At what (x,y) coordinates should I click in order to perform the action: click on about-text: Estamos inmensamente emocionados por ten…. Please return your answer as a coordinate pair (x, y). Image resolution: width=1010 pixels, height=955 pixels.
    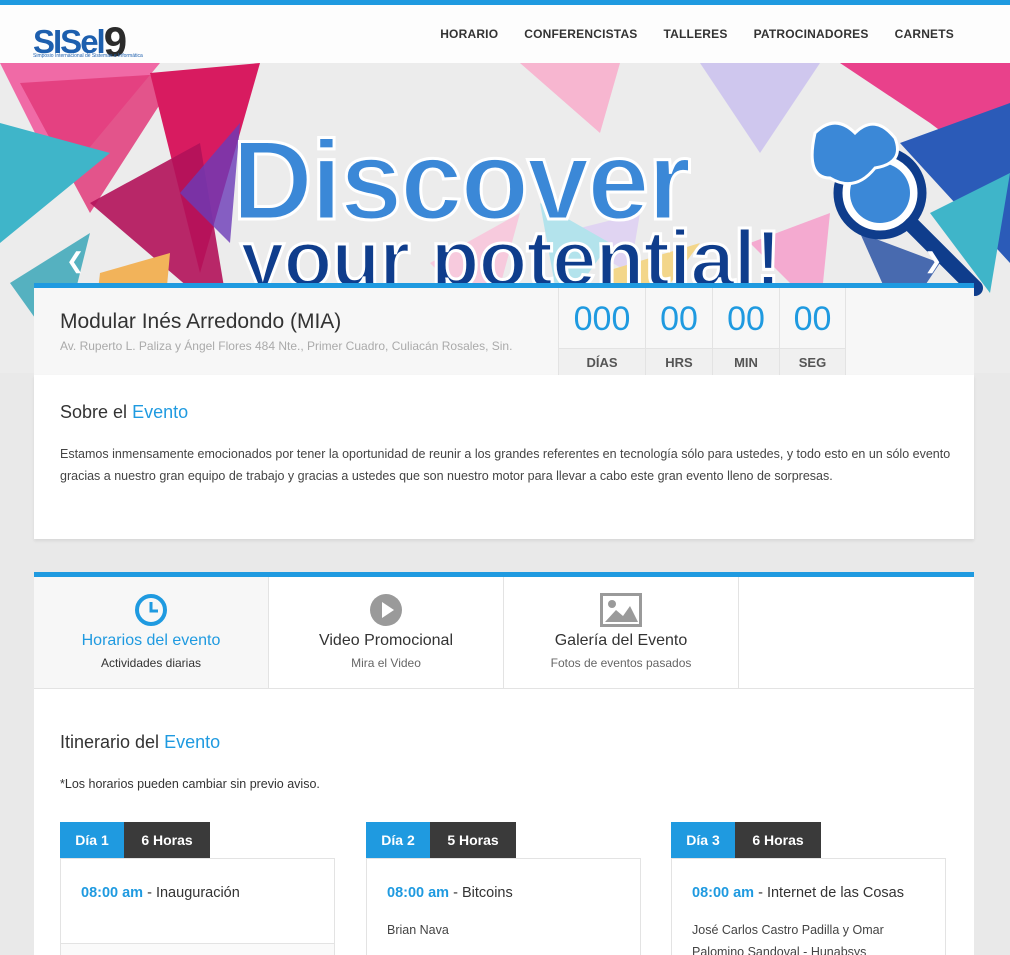
    Looking at the image, I should click on (505, 465).